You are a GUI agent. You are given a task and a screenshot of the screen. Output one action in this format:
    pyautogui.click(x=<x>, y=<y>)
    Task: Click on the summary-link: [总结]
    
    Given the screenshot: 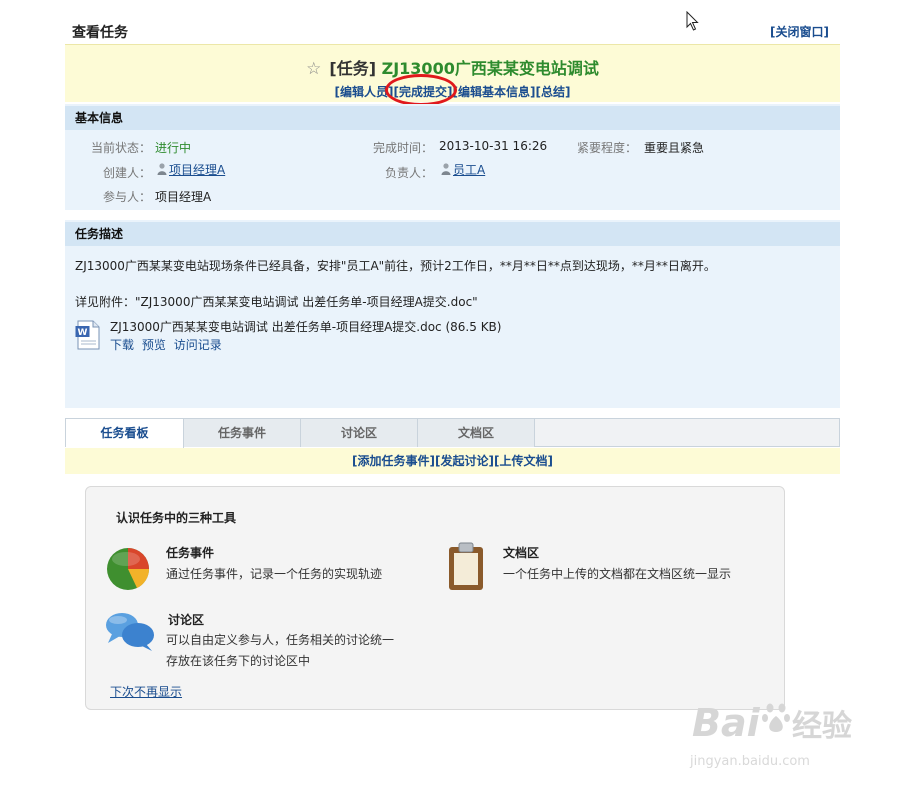 What is the action you would take?
    pyautogui.click(x=552, y=92)
    